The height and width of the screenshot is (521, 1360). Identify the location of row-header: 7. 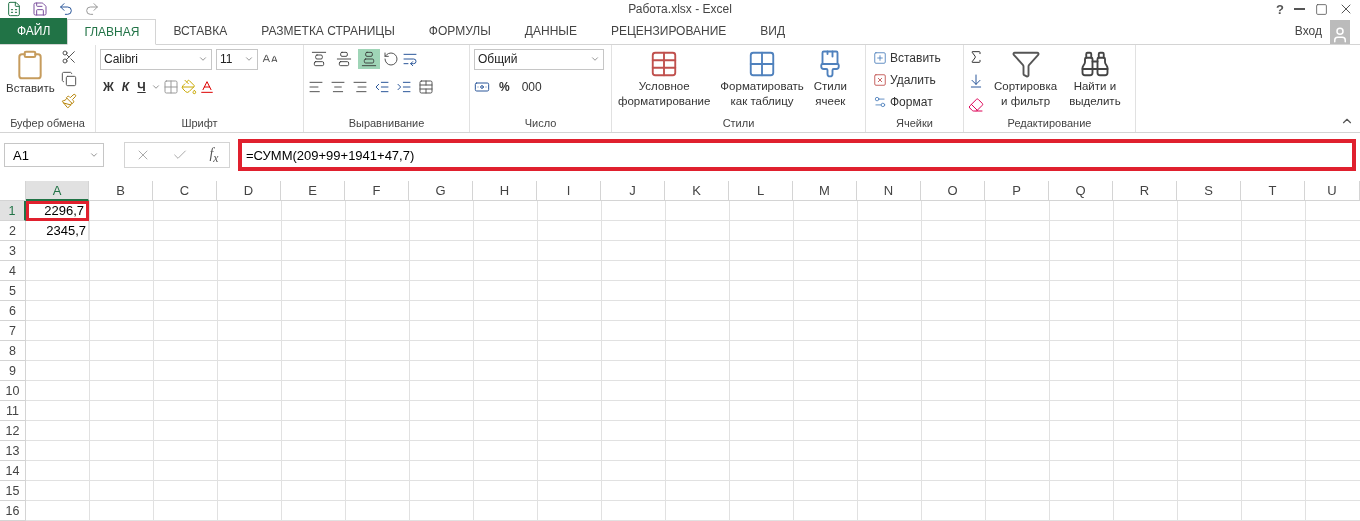
(13, 331).